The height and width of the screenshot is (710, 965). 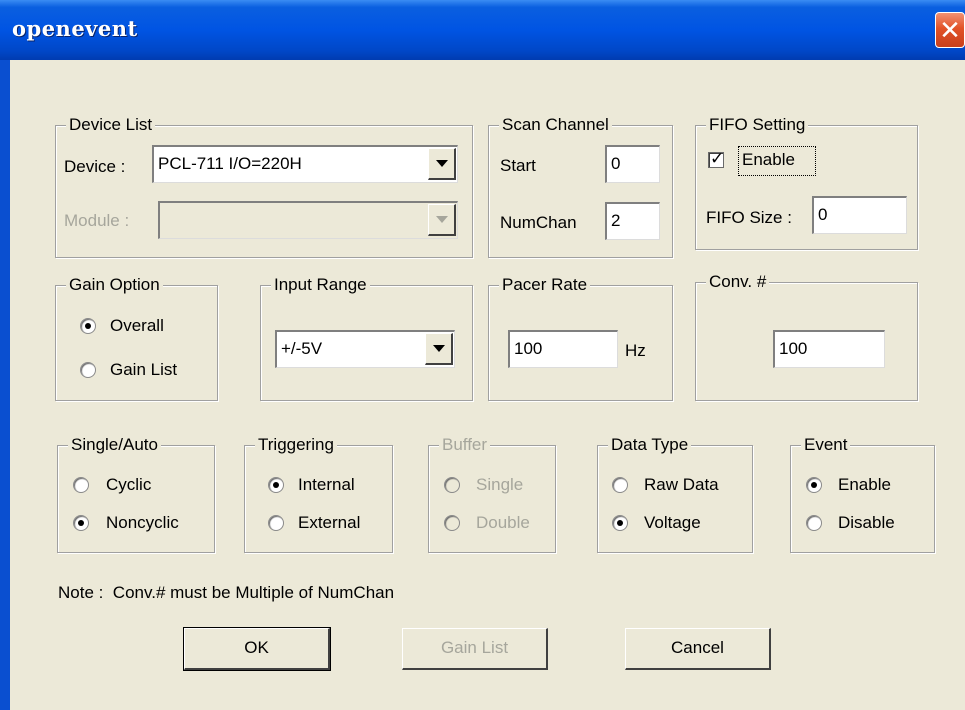 What do you see at coordinates (305, 164) in the screenshot?
I see `device-combobox: PCL-711 I/O=220H` at bounding box center [305, 164].